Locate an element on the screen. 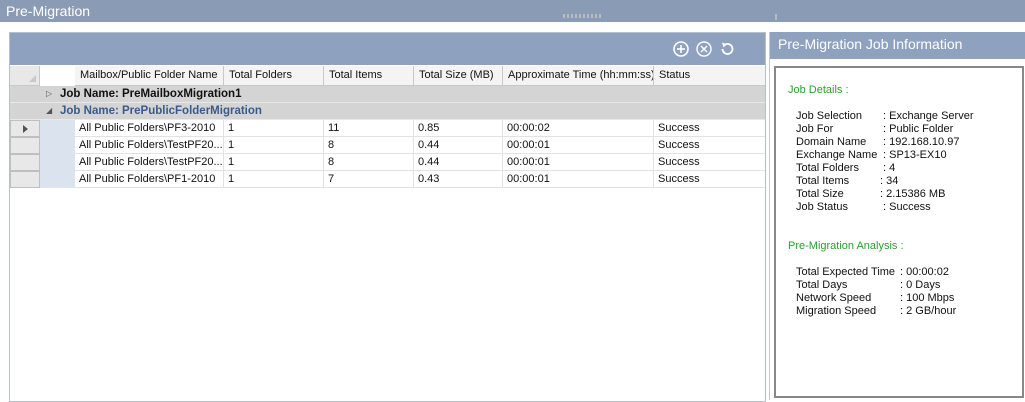 The width and height of the screenshot is (1025, 402). cell-size: 0.85 is located at coordinates (458, 128).